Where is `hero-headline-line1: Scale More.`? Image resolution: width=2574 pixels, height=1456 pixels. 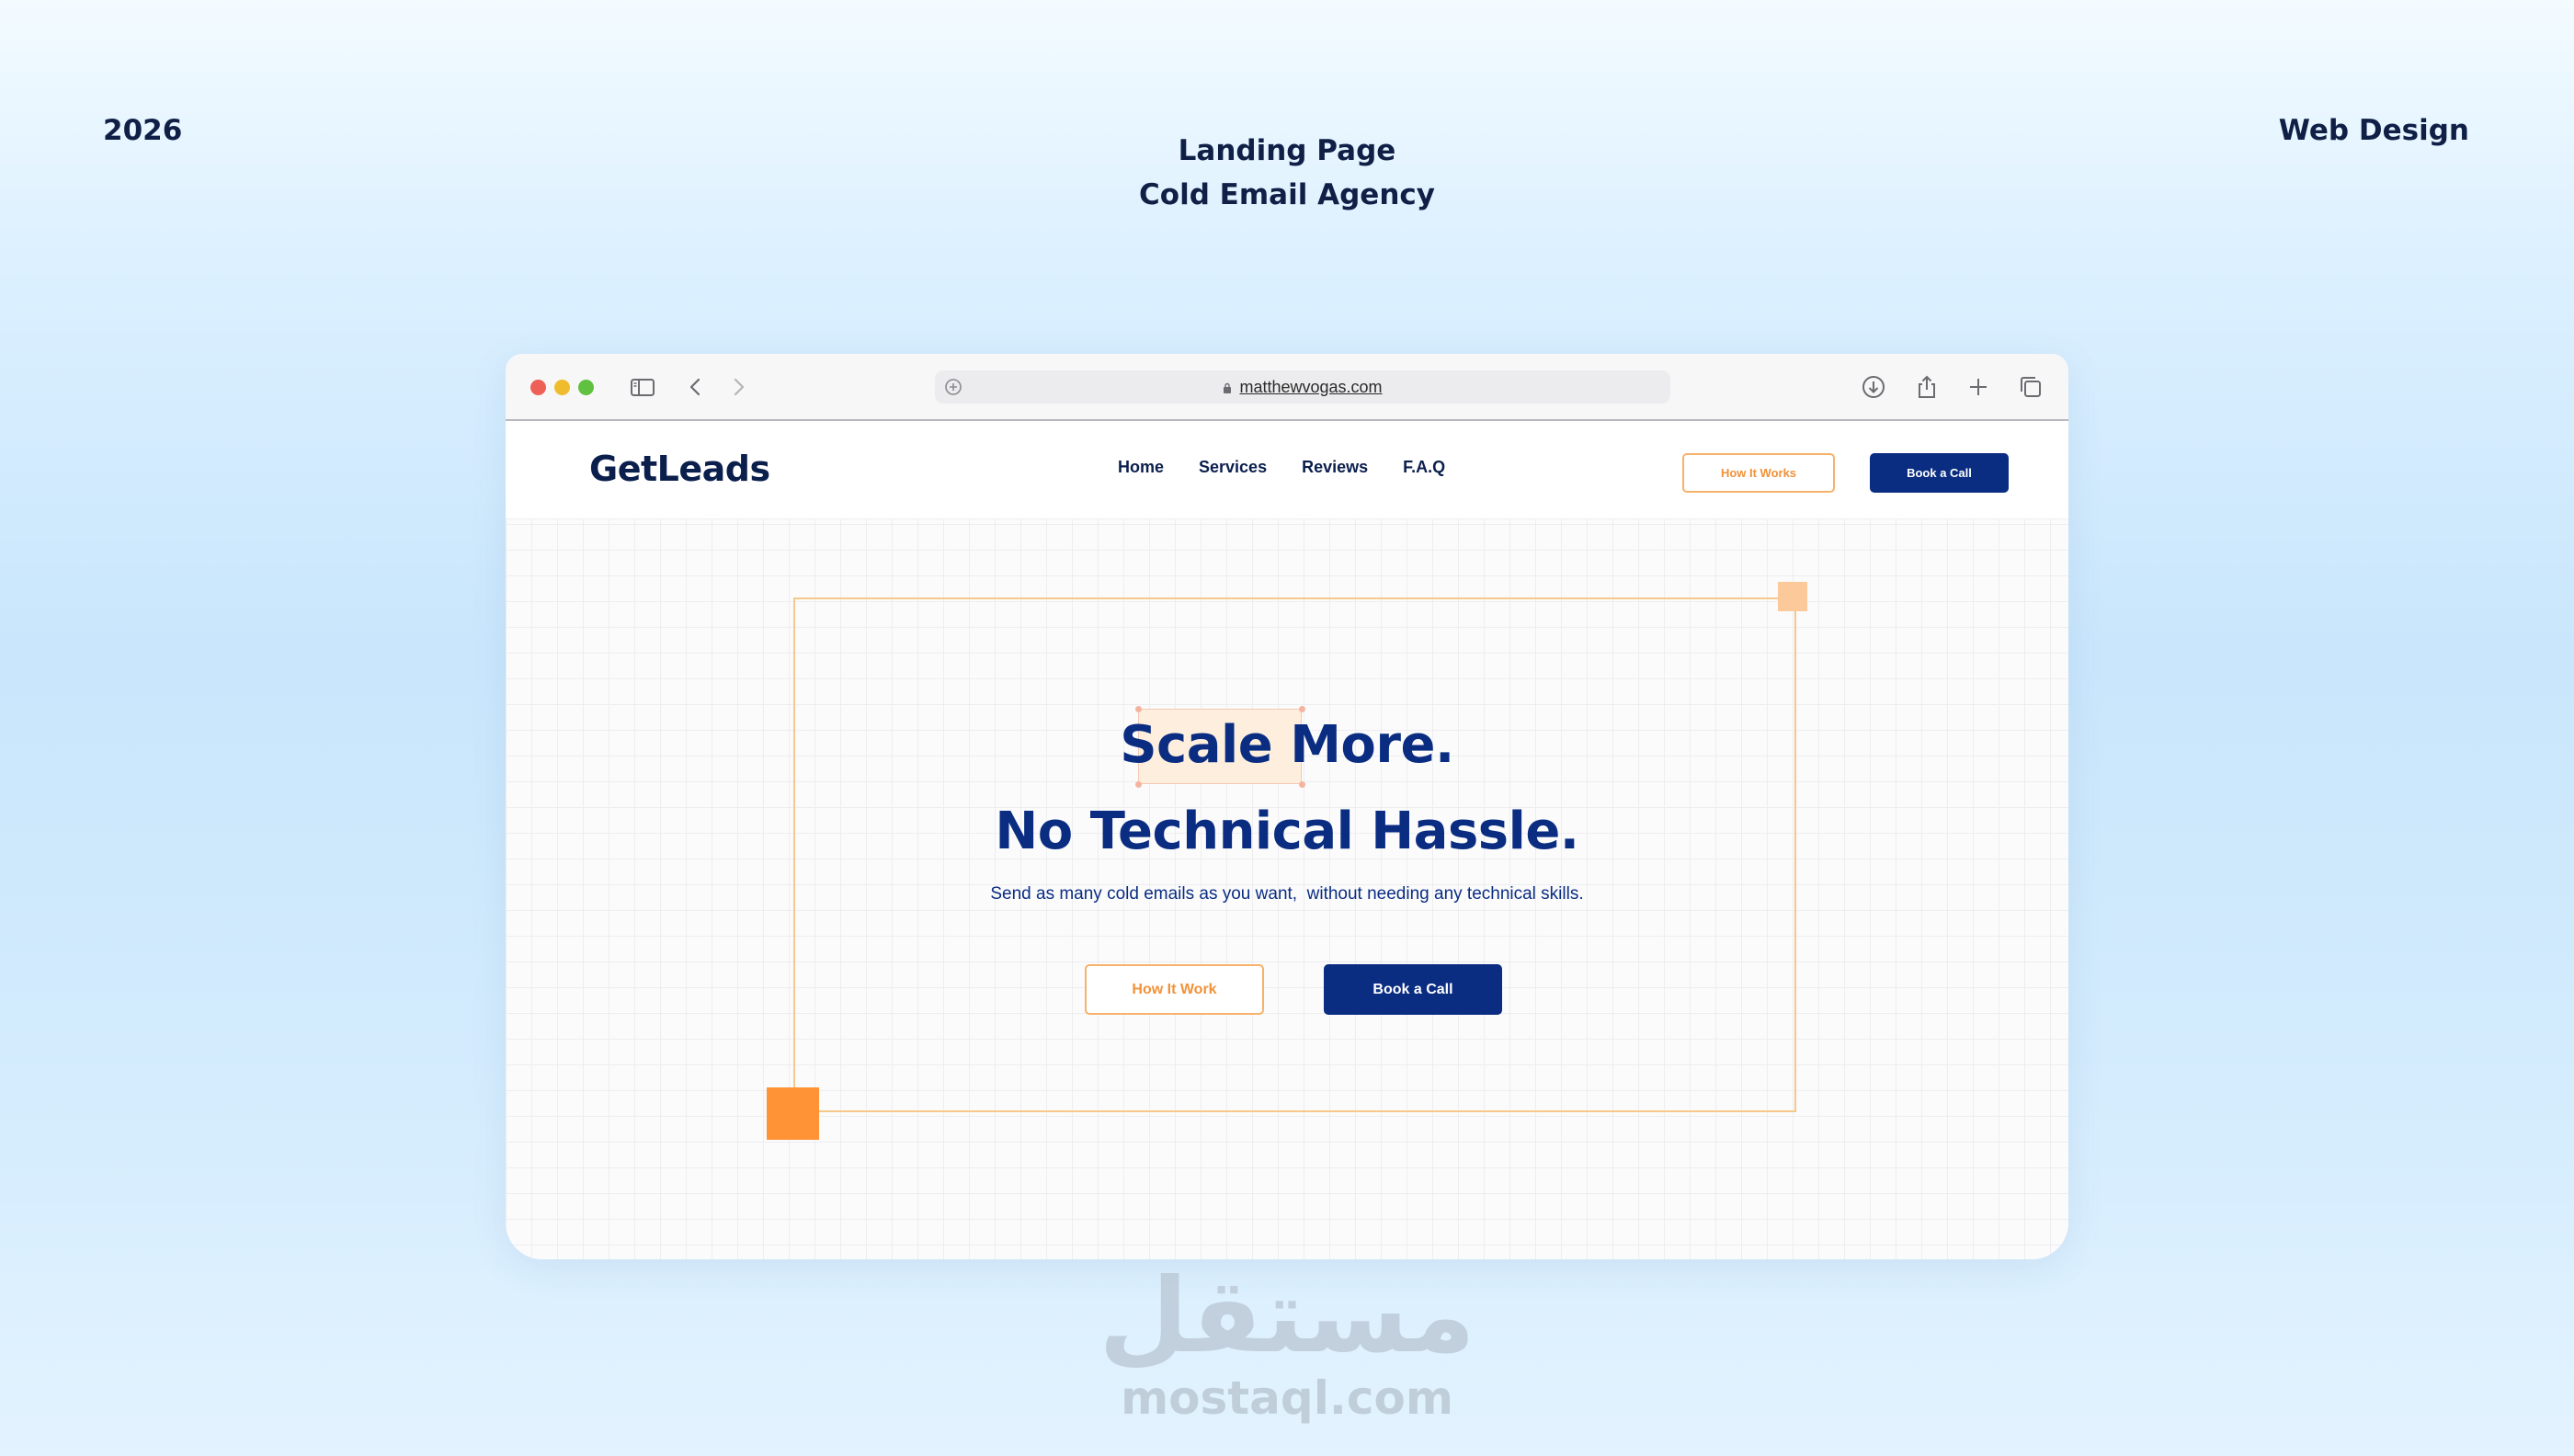 hero-headline-line1: Scale More. is located at coordinates (1287, 745).